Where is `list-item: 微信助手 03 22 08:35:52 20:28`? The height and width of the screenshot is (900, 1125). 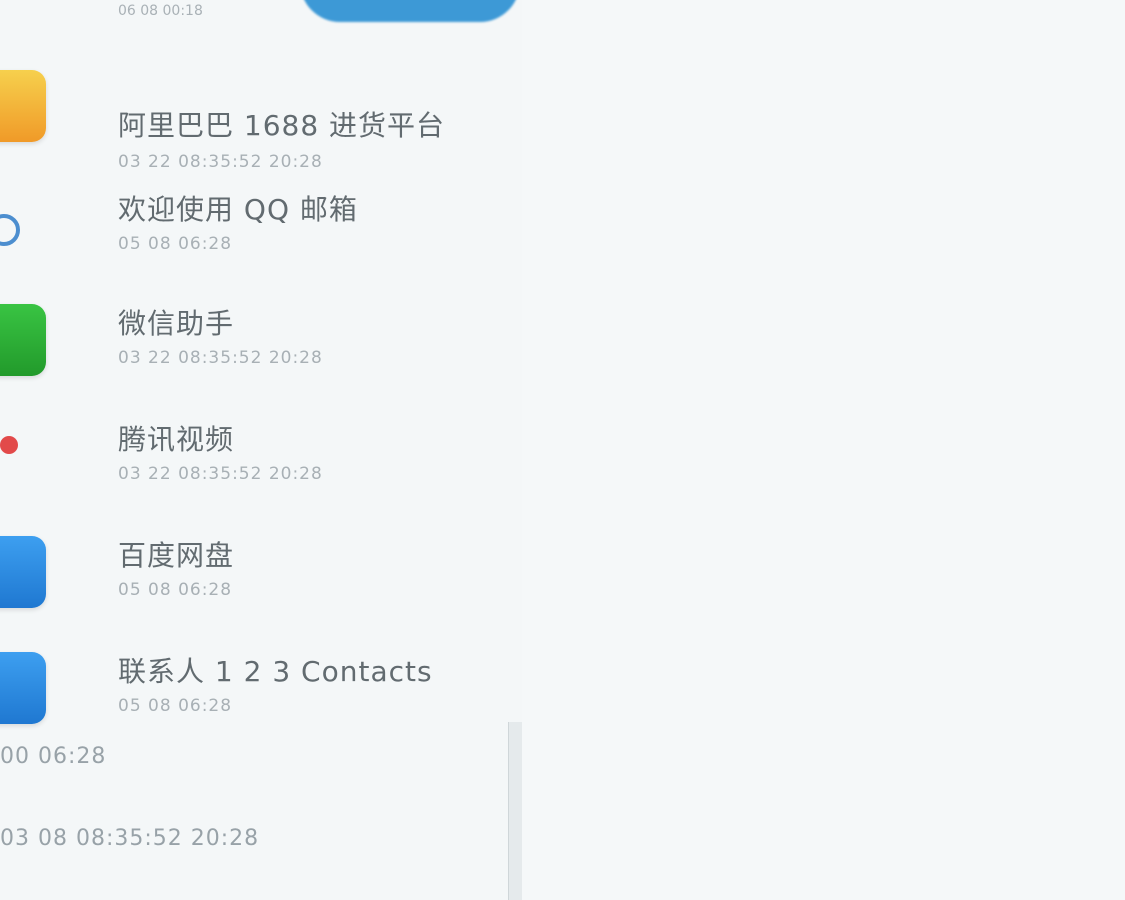
list-item: 微信助手 03 22 08:35:52 20:28 is located at coordinates (260, 326).